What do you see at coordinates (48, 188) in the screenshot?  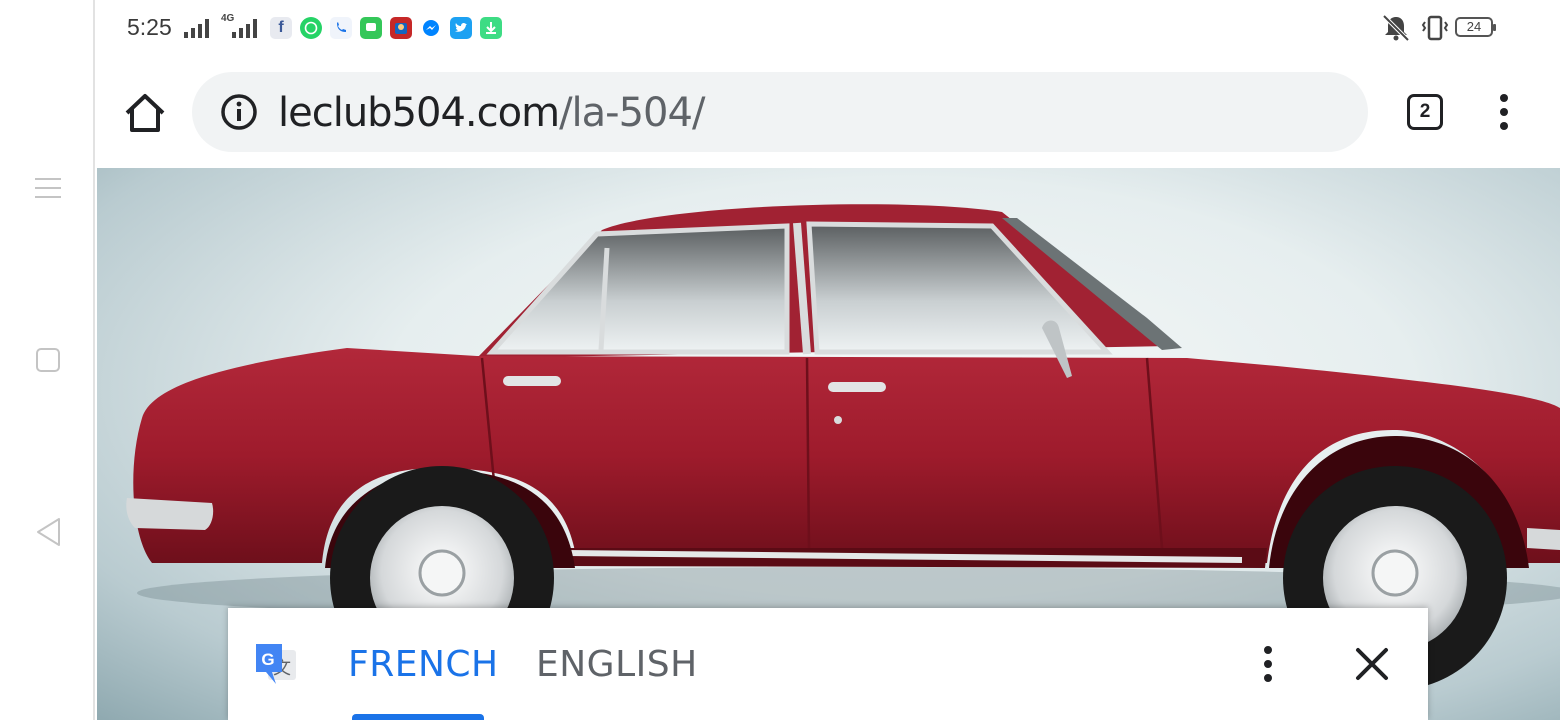 I see `recent-apps-menu-icon` at bounding box center [48, 188].